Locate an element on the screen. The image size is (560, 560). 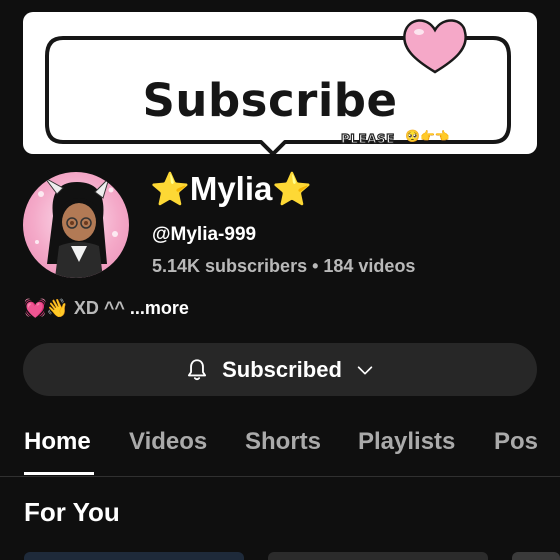
bell-icon is located at coordinates (197, 369).